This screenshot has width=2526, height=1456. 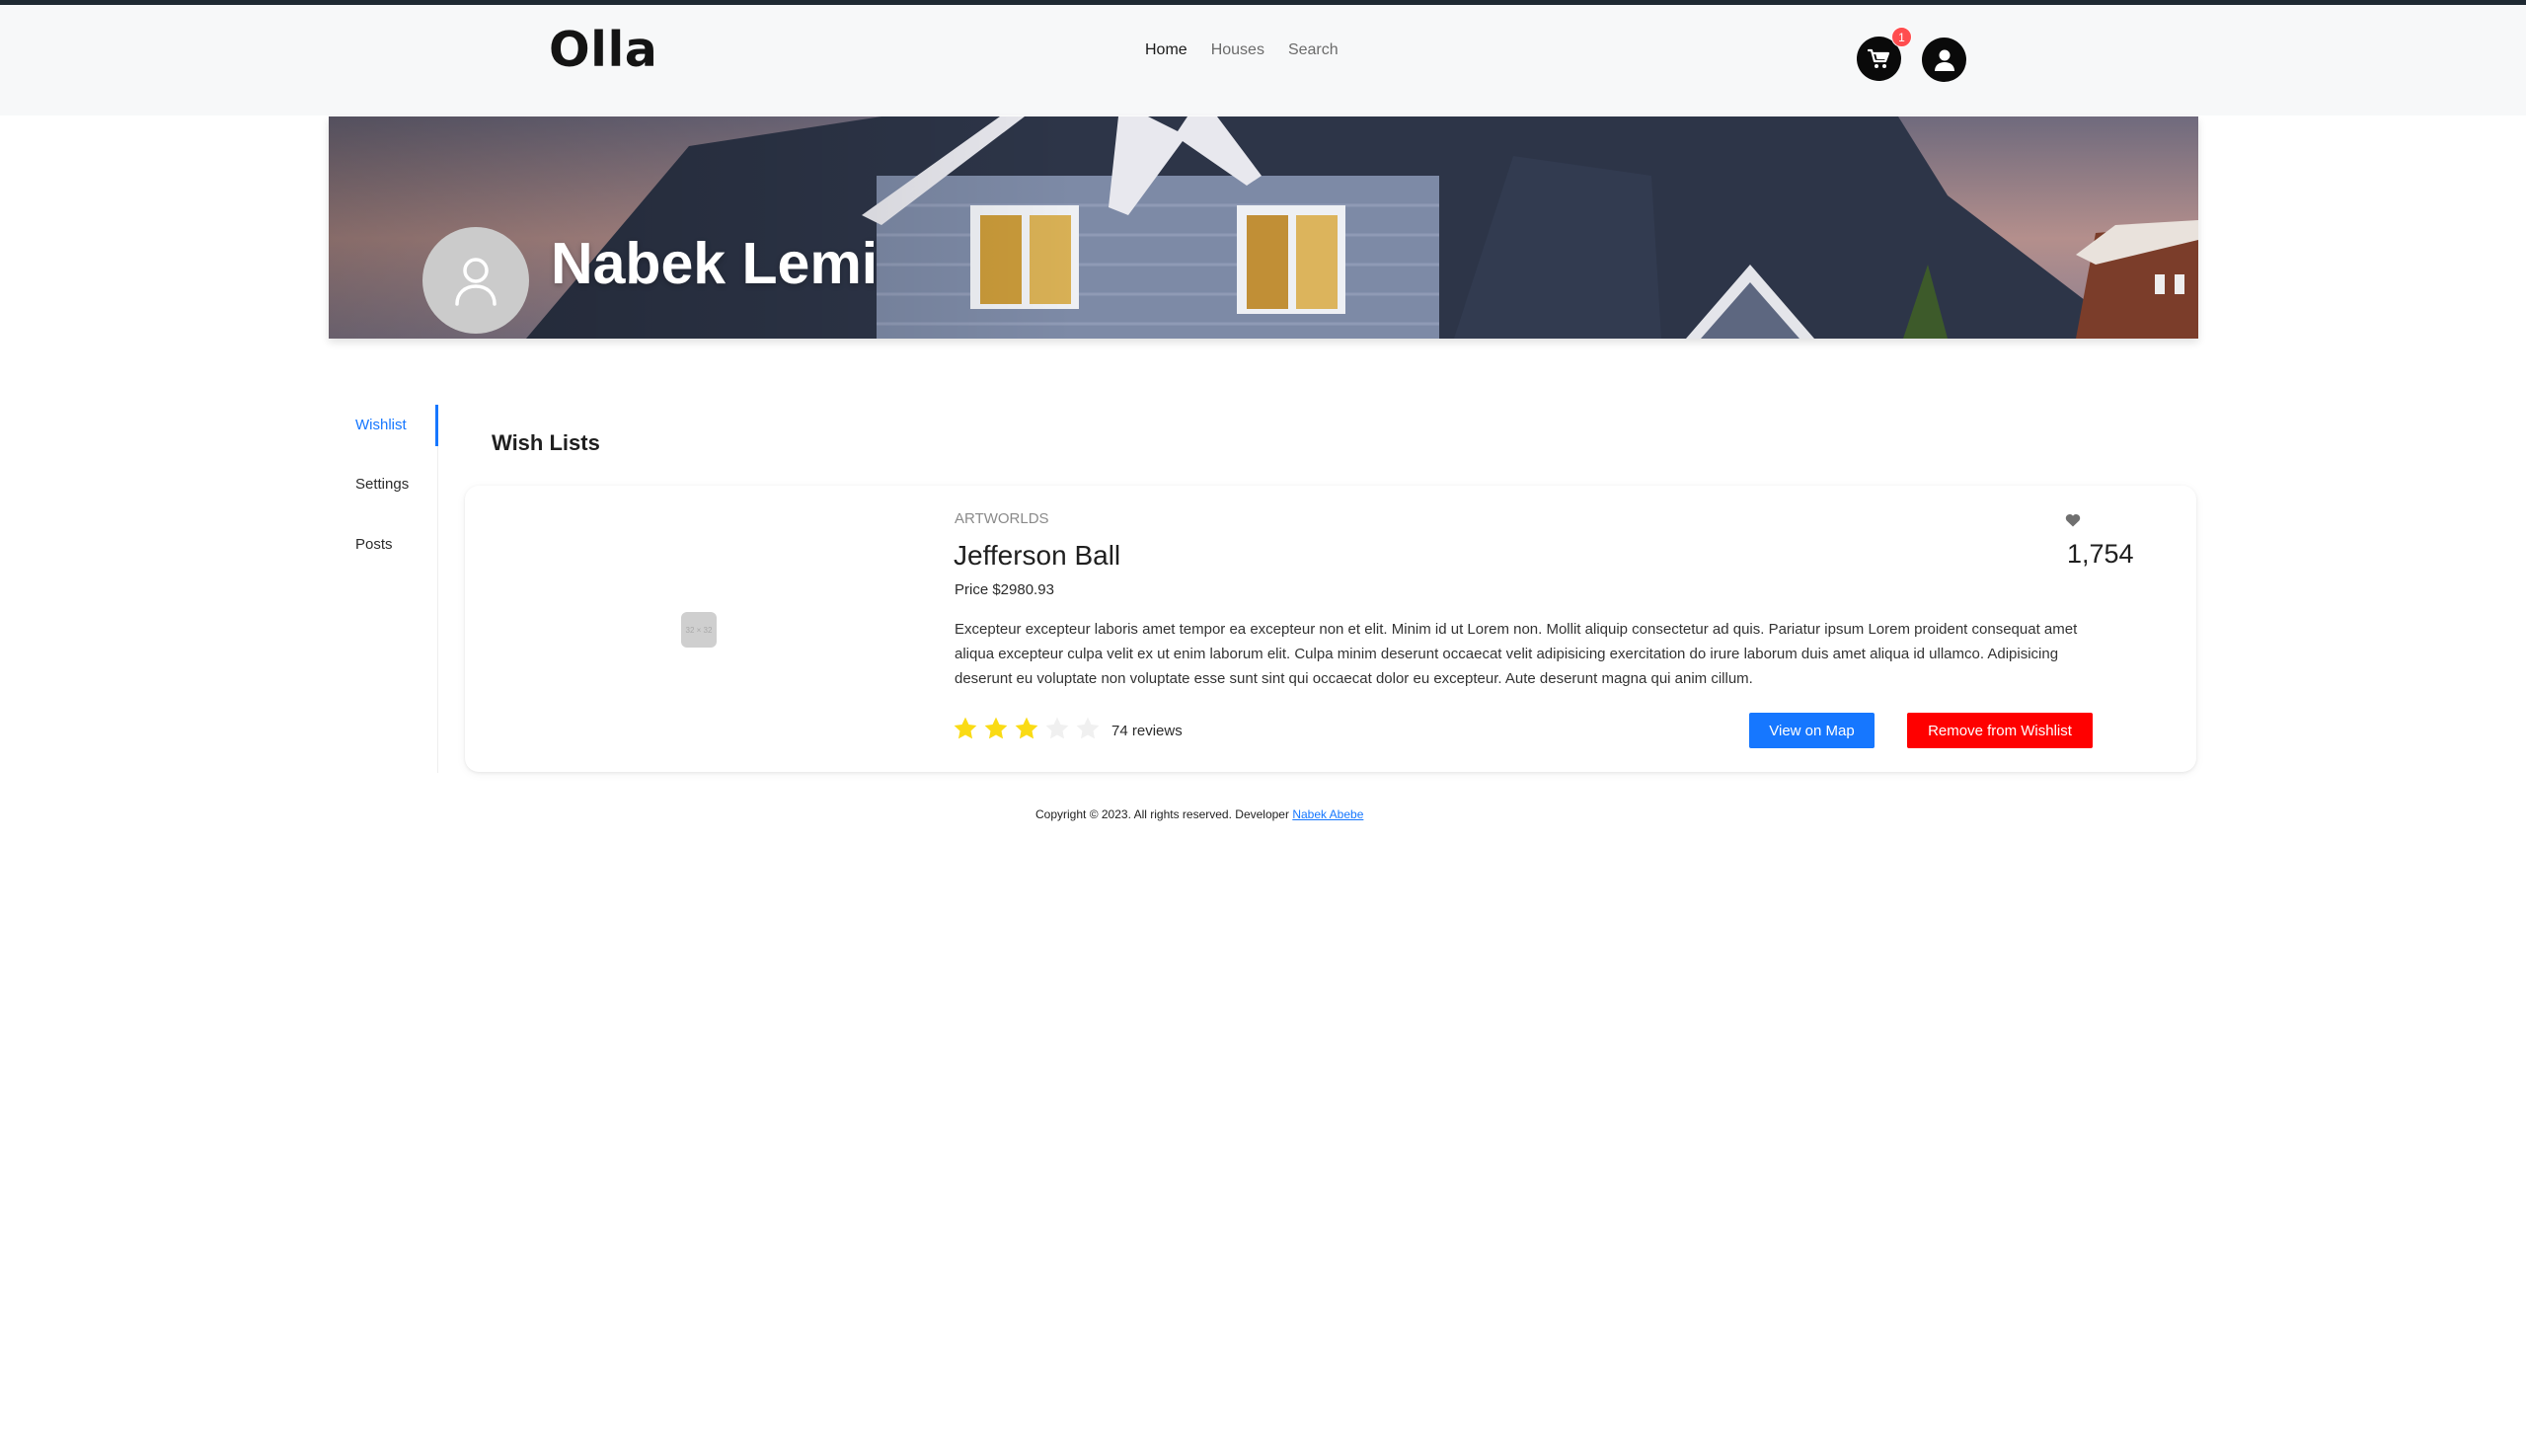 I want to click on user-menu-button, so click(x=1944, y=60).